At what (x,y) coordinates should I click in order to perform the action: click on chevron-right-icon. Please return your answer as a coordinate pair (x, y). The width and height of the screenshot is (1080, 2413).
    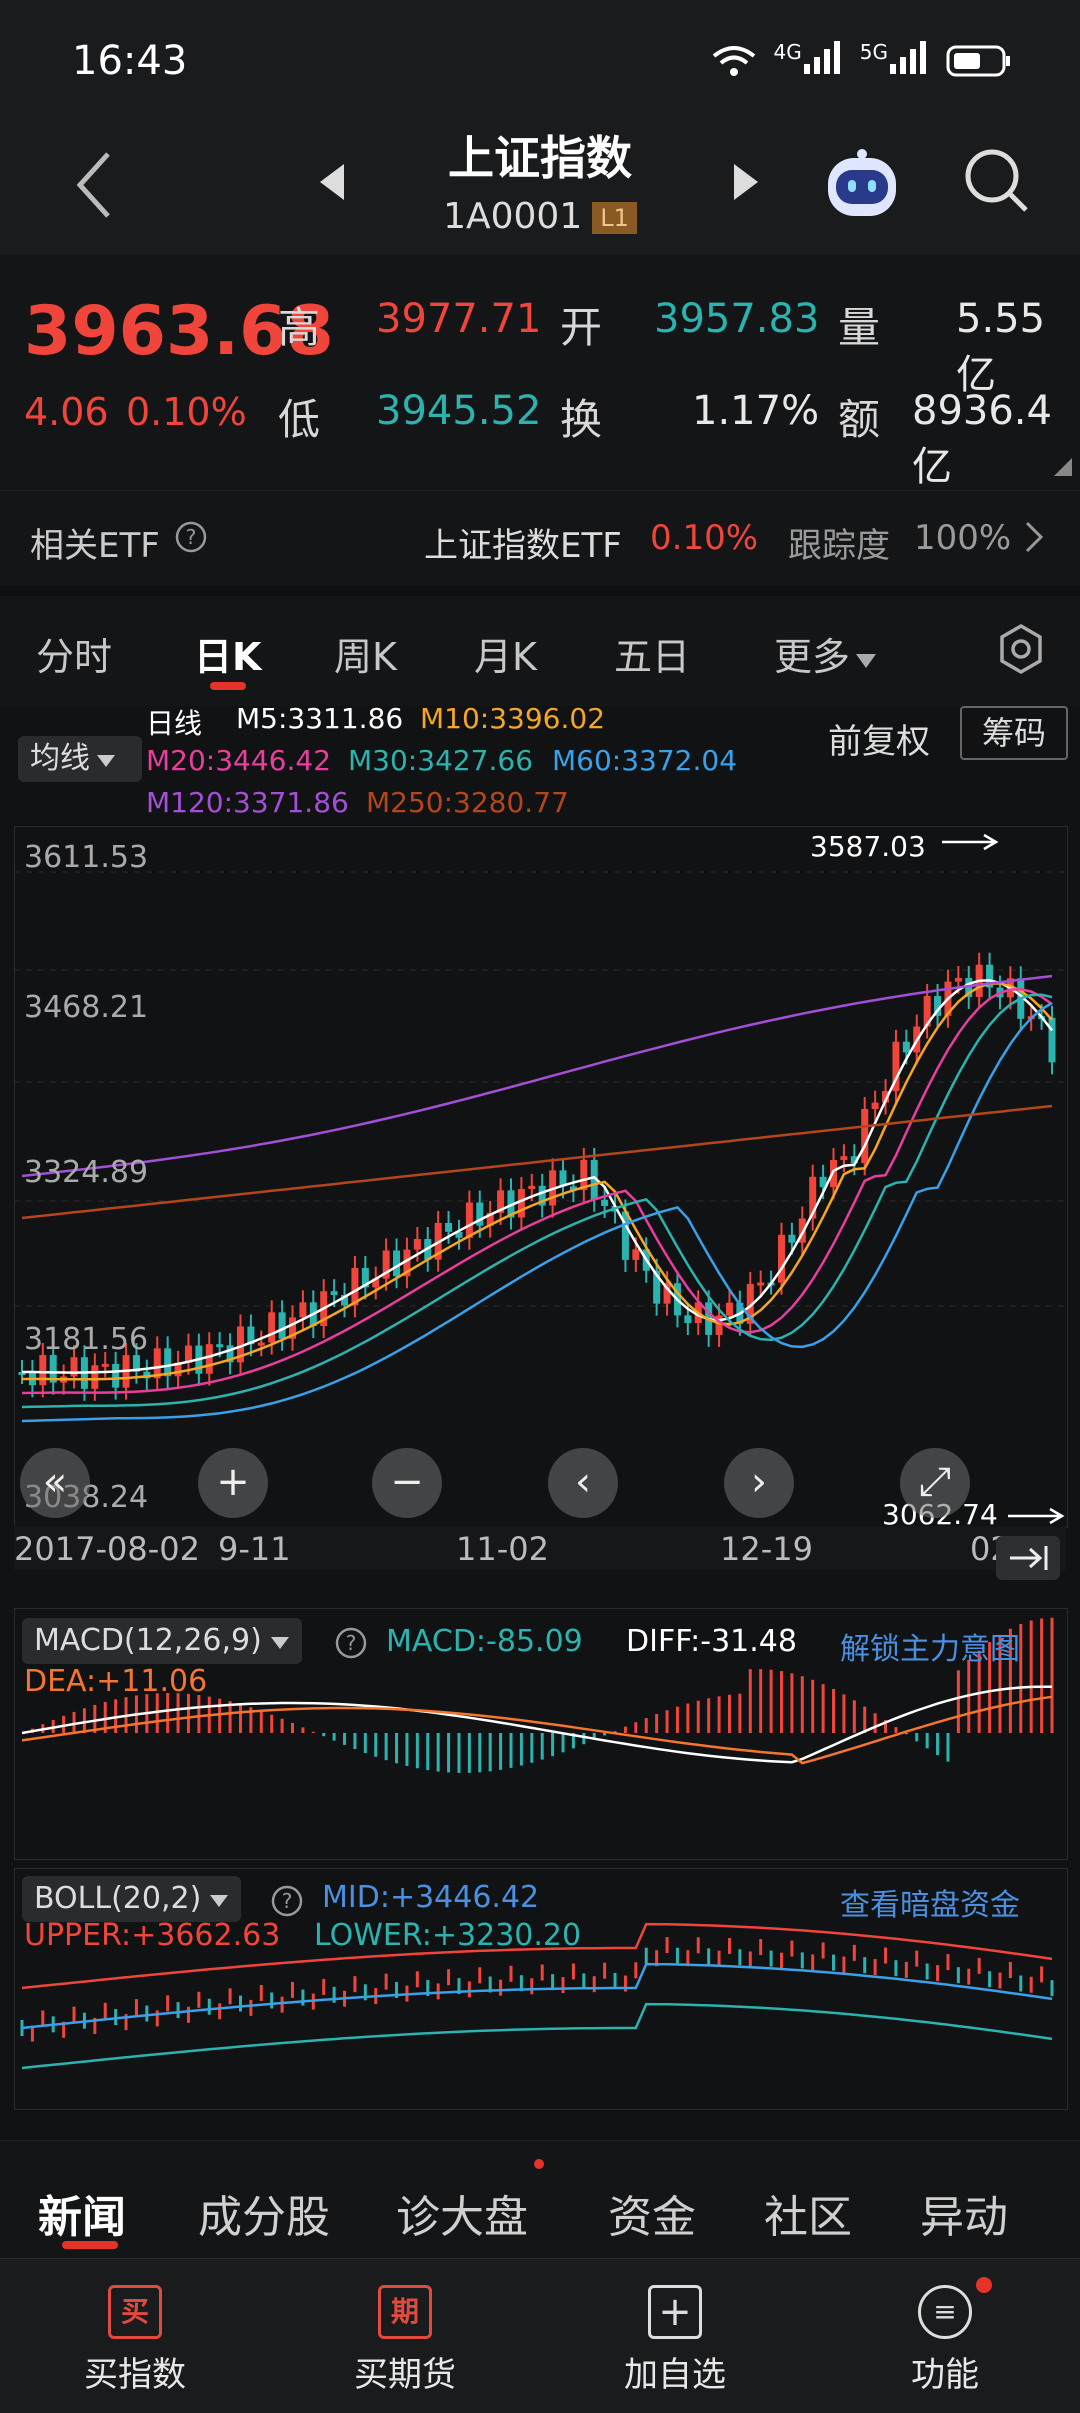
    Looking at the image, I should click on (1034, 537).